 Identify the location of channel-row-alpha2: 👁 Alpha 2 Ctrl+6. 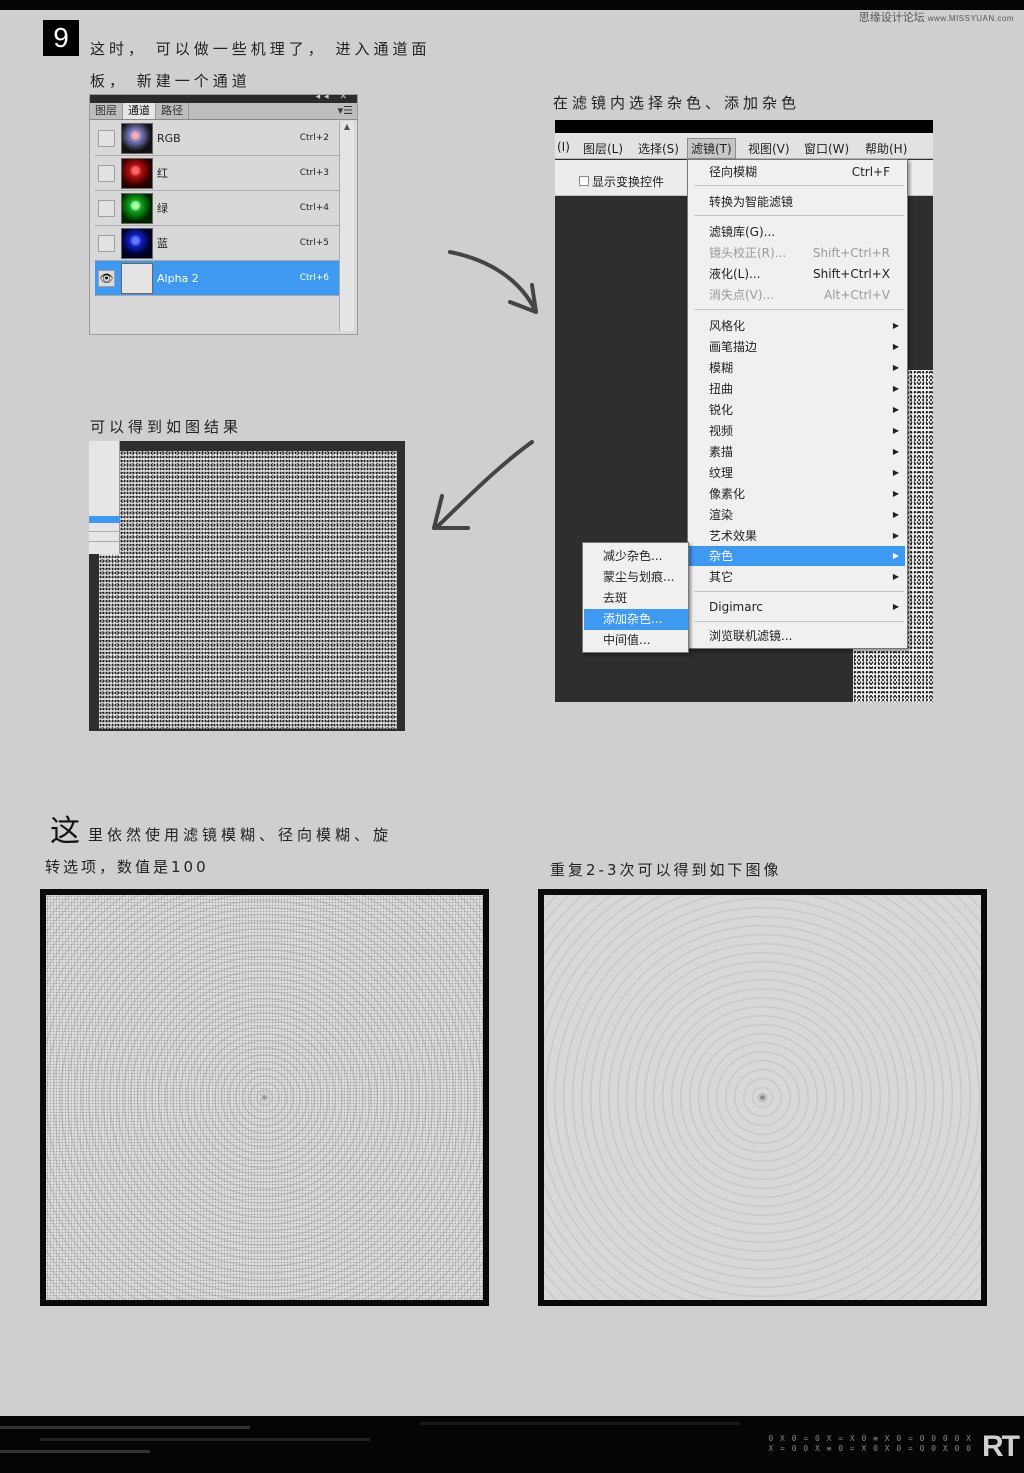
(217, 278).